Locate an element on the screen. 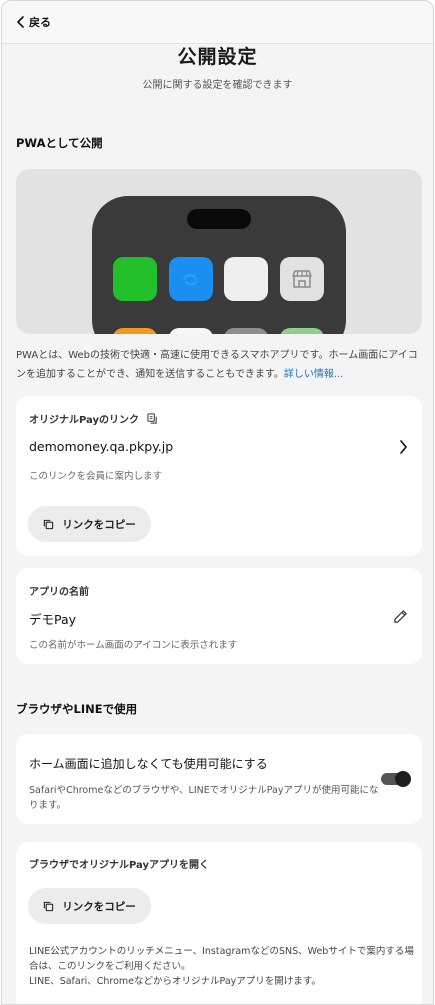 The image size is (435, 1005). white-app-icon is located at coordinates (191, 331).